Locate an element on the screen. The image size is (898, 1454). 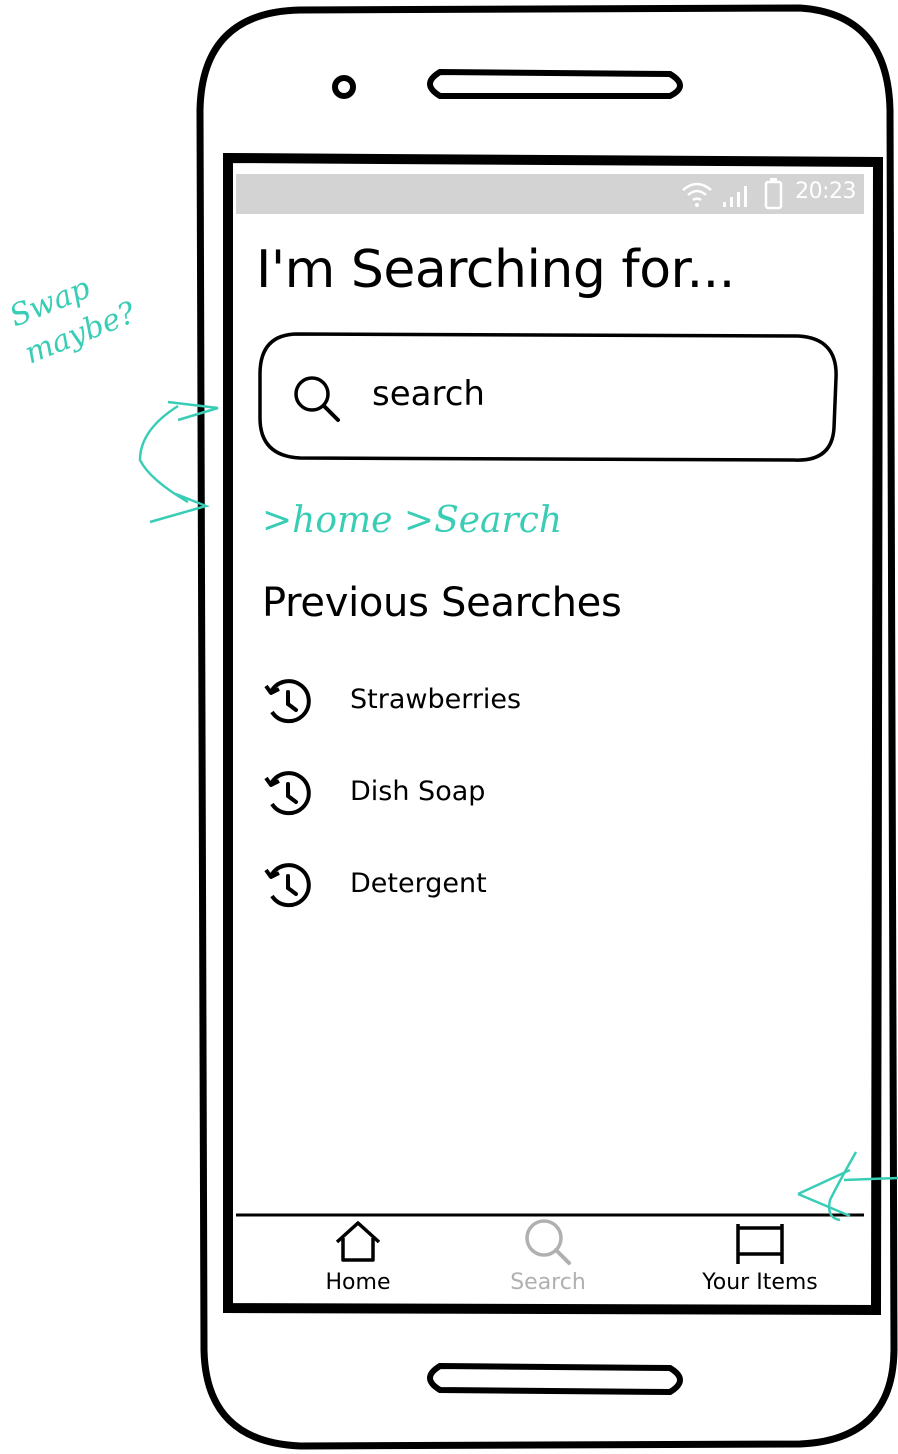
home-icon is located at coordinates (358, 1241).